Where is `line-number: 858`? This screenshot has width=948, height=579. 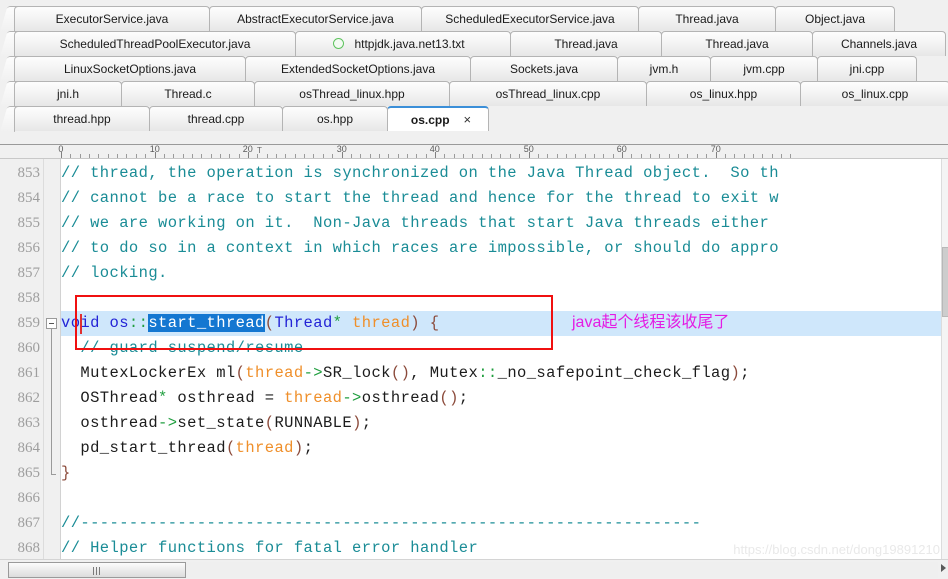 line-number: 858 is located at coordinates (29, 298).